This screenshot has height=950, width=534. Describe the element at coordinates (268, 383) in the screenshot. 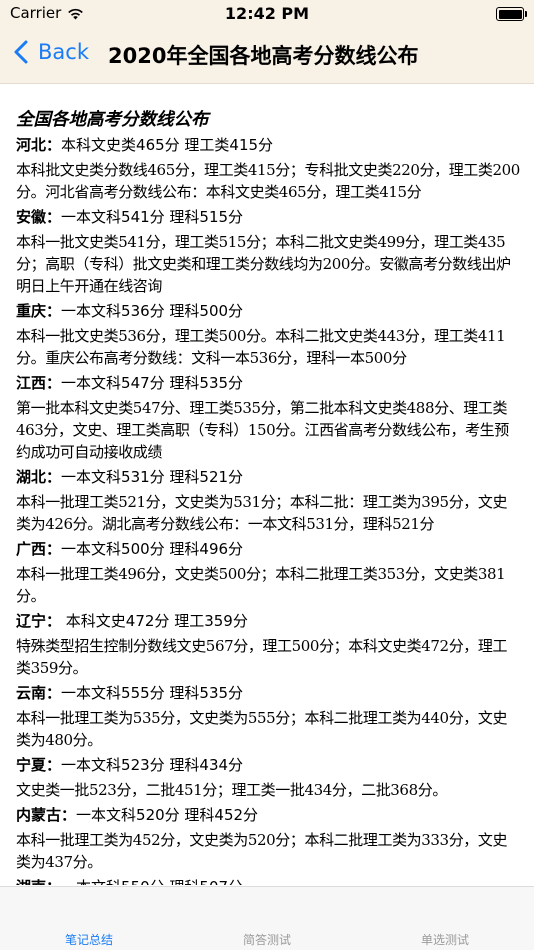

I see `region-summary-line: 江西：一本文科547分 理科535分` at that location.